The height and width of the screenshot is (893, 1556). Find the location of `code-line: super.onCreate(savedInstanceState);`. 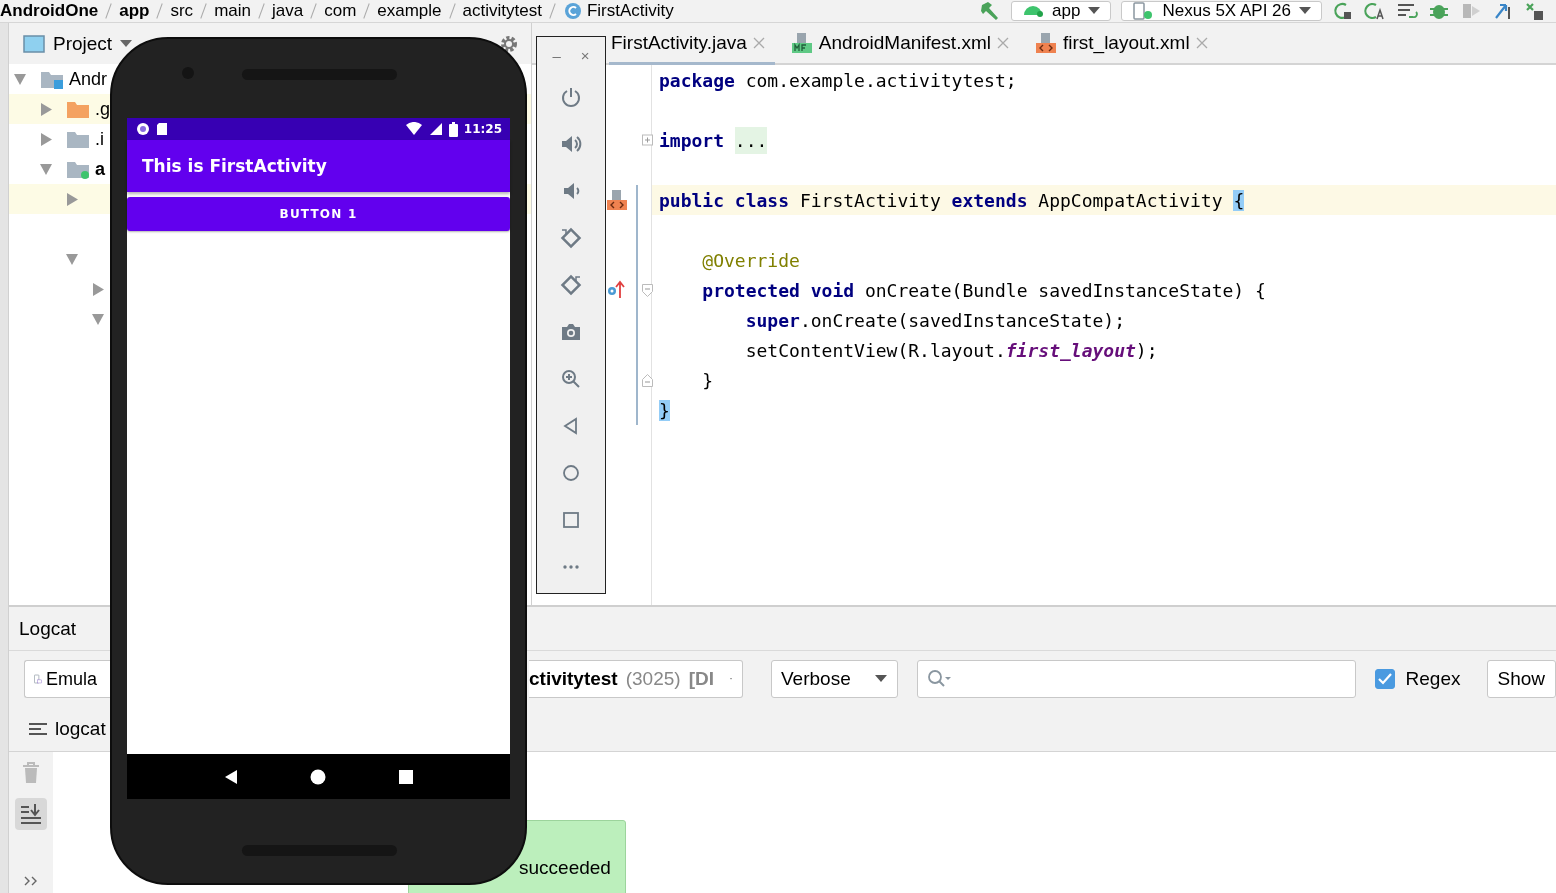

code-line: super.onCreate(savedInstanceState); is located at coordinates (934, 320).